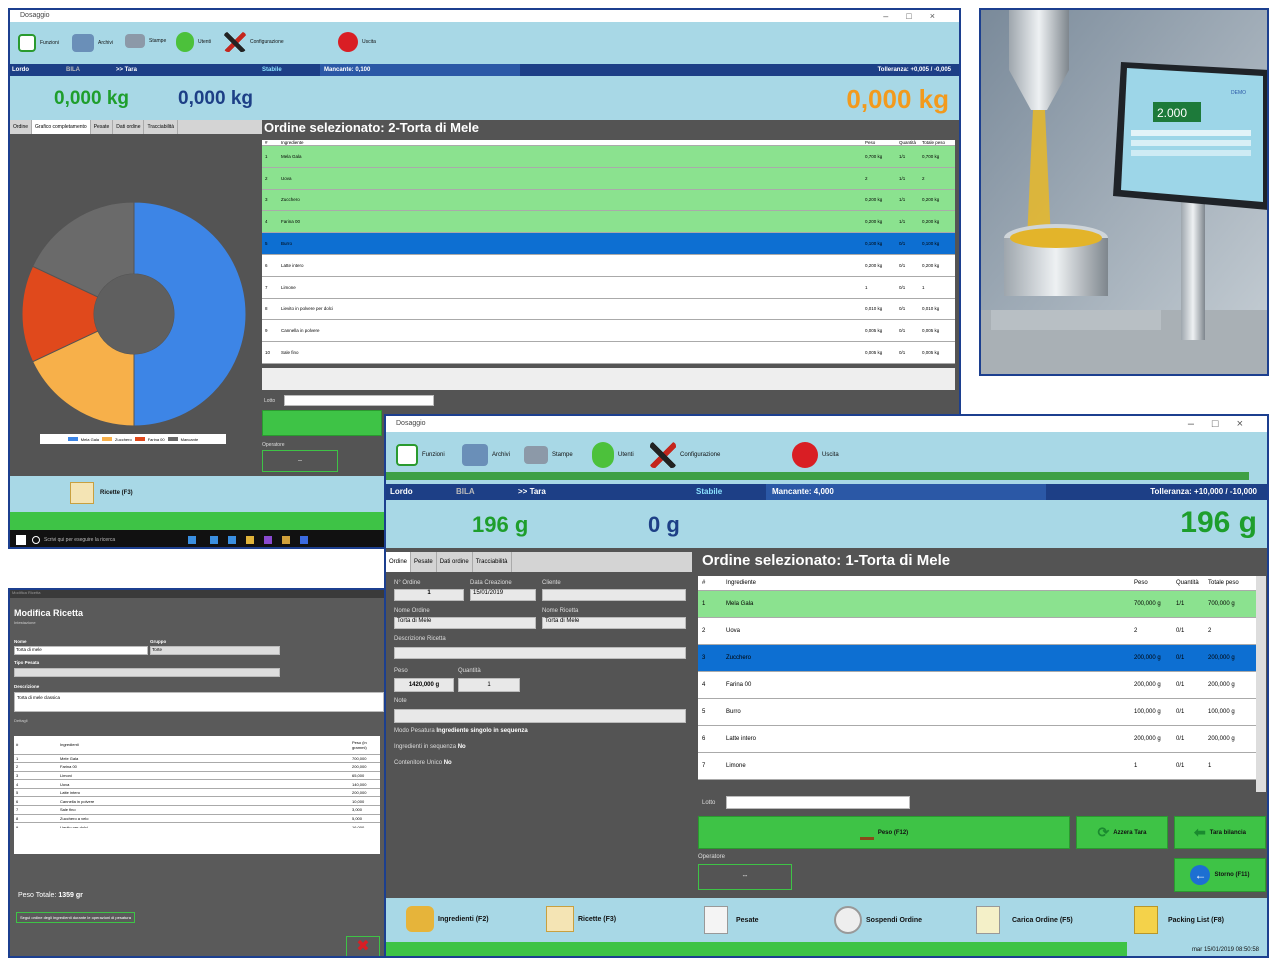 This screenshot has height=958, width=1269. I want to click on column-header: Peso, so click(1151, 583).